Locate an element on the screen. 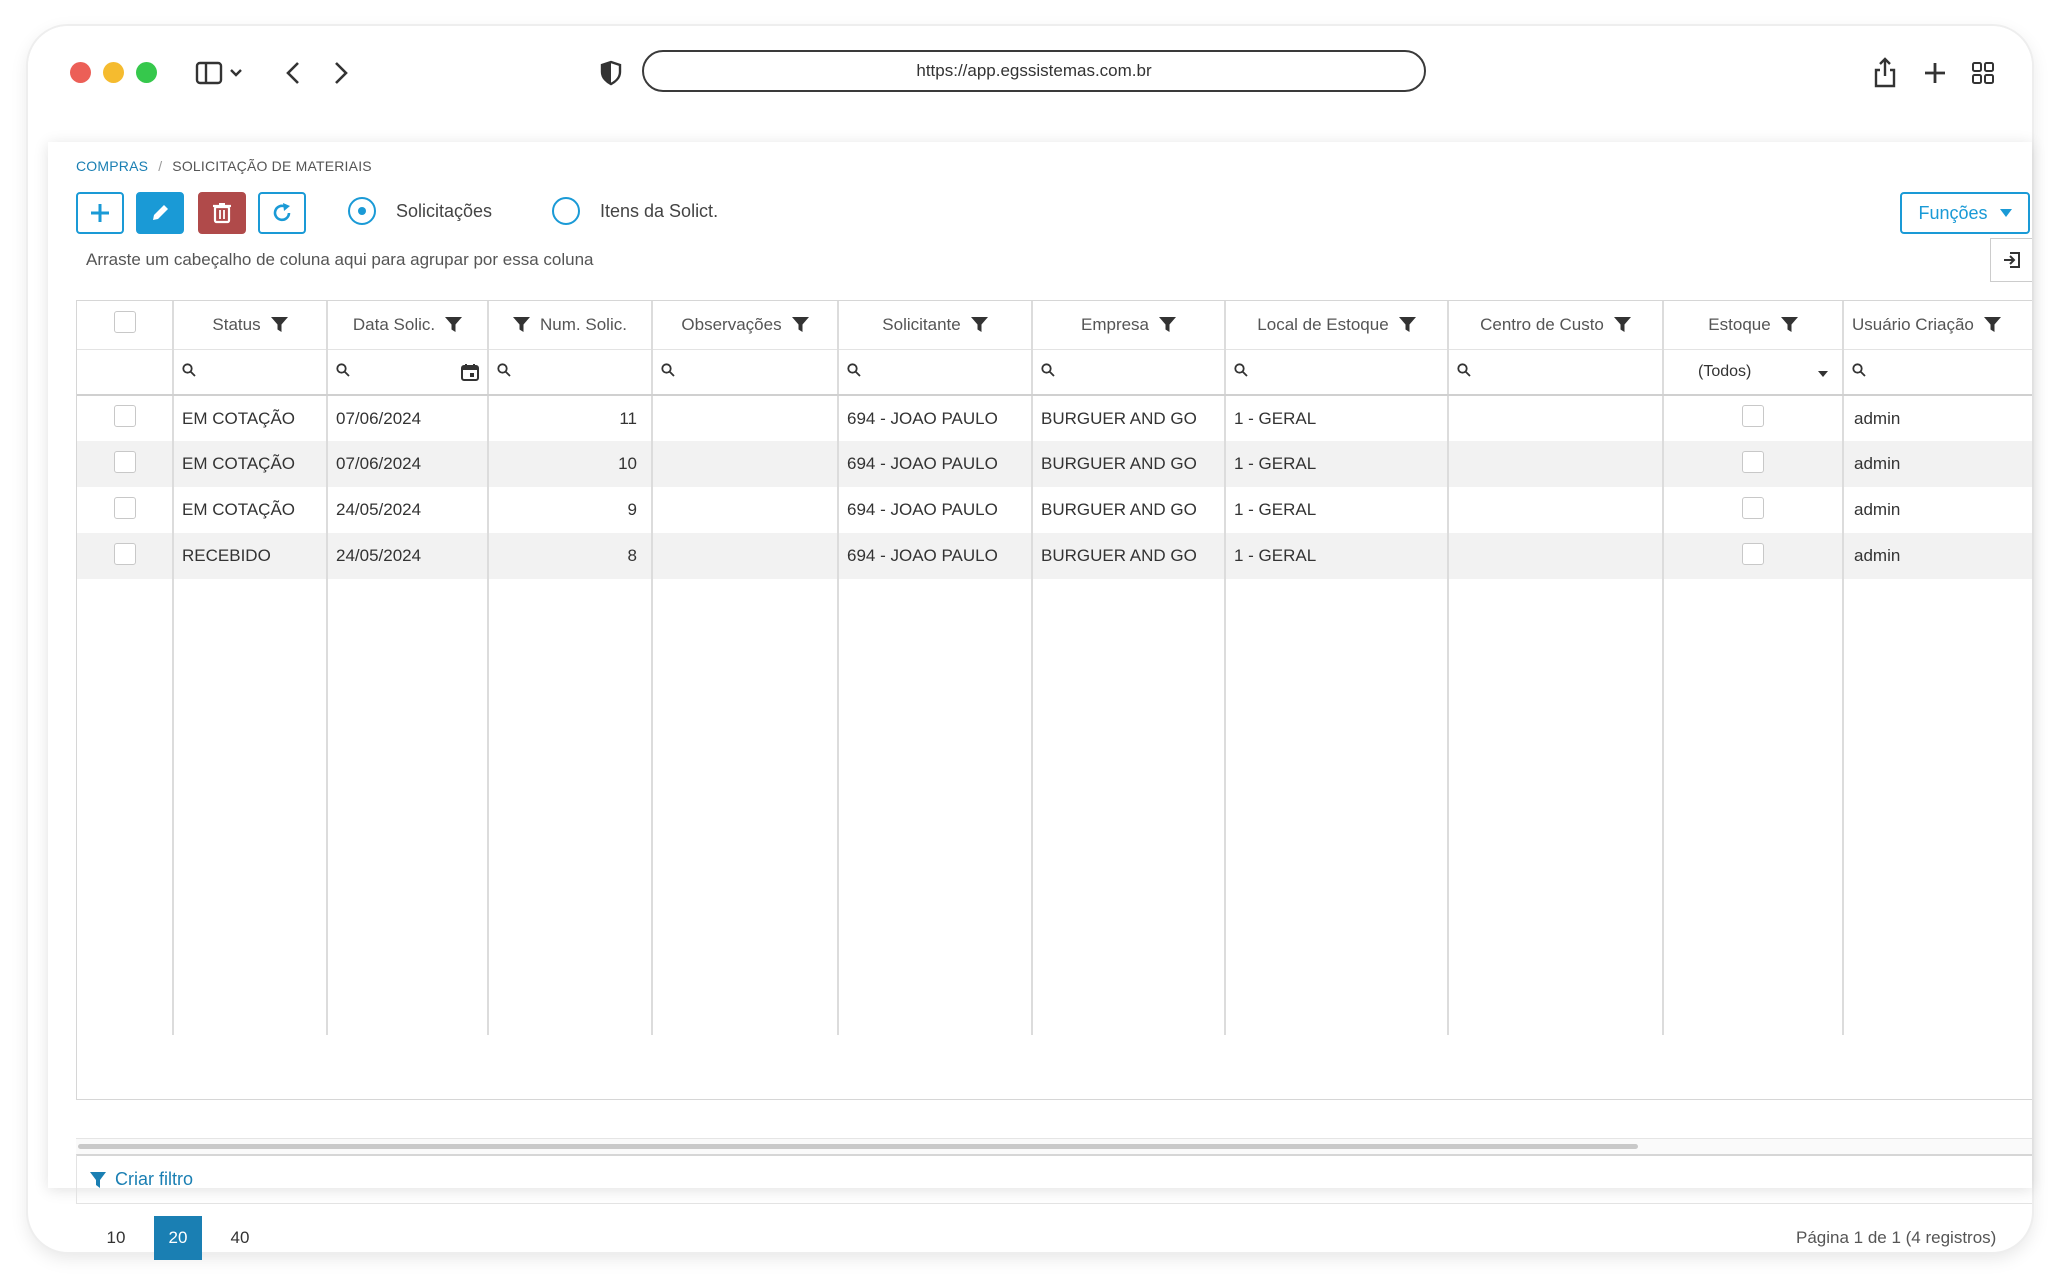 This screenshot has width=2062, height=1283. filter-input-solicitante is located at coordinates (935, 372).